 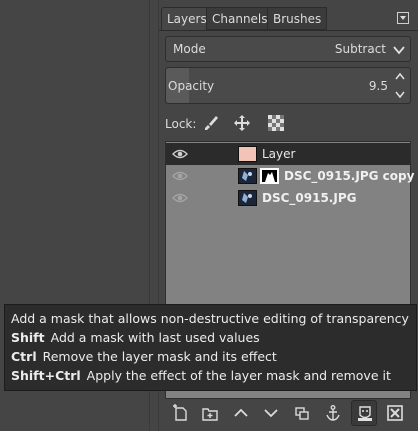 What do you see at coordinates (276, 123) in the screenshot?
I see `checkerboard-icon` at bounding box center [276, 123].